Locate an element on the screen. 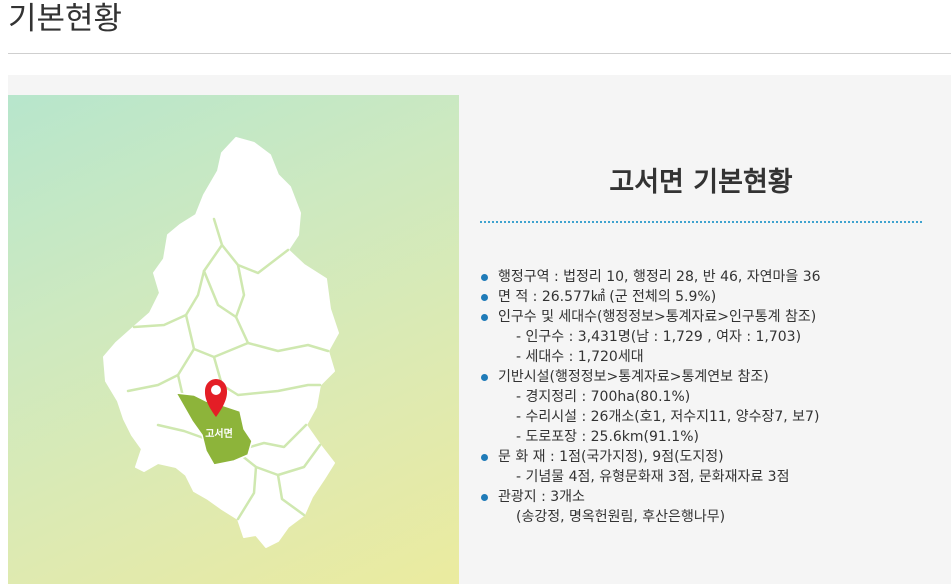 The width and height of the screenshot is (951, 584). info-item-tourism: 관광지 : 3개소 (송강정, 명옥헌원림, 후산은행나무) is located at coordinates (712, 507).